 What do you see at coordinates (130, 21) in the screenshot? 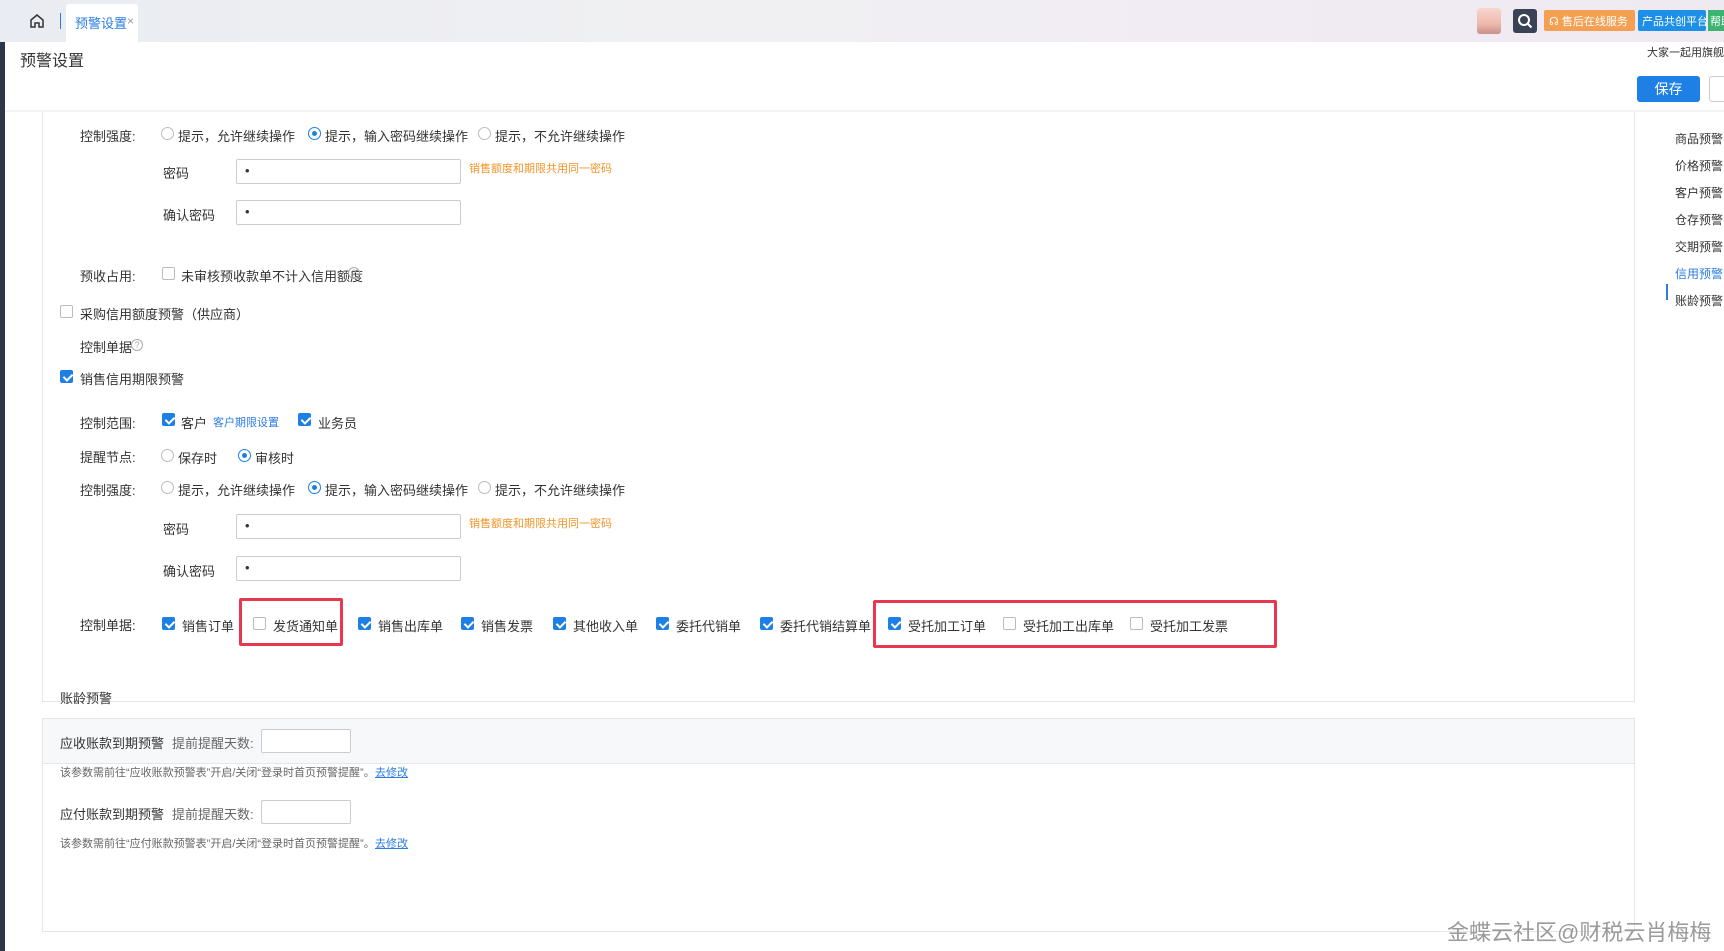
I see `close-icon: ×` at bounding box center [130, 21].